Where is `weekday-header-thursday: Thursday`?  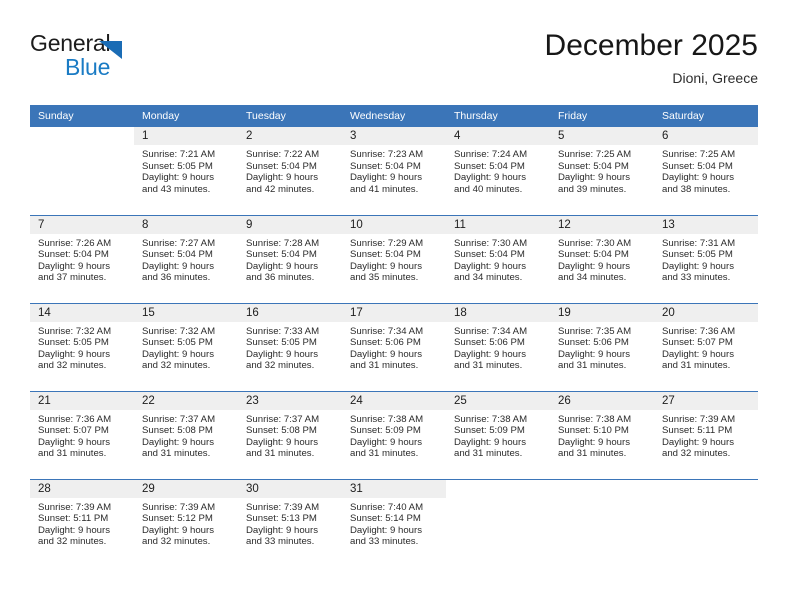 weekday-header-thursday: Thursday is located at coordinates (498, 116).